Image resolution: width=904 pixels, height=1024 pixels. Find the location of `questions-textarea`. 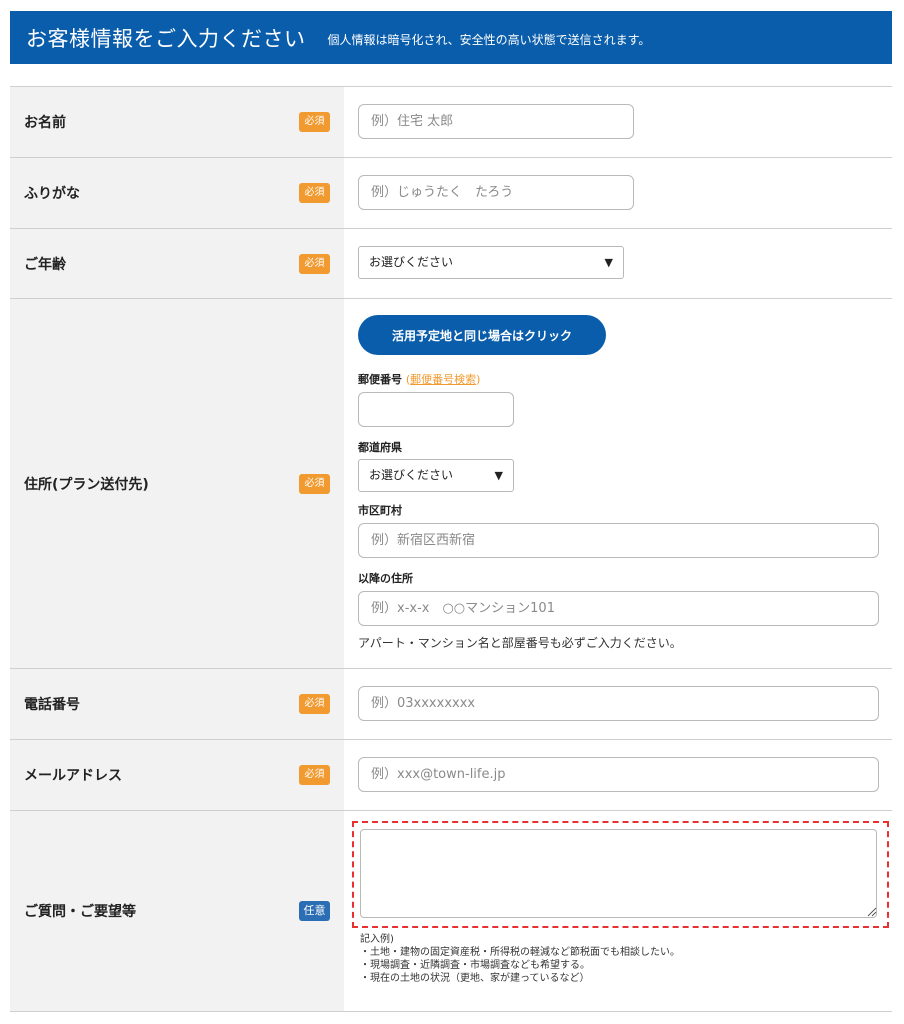

questions-textarea is located at coordinates (618, 873).